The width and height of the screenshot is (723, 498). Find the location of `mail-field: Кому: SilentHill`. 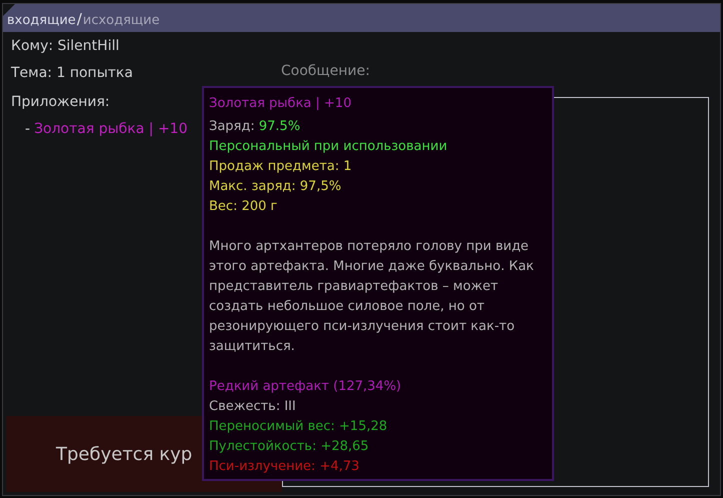

mail-field: Кому: SilentHill is located at coordinates (65, 46).